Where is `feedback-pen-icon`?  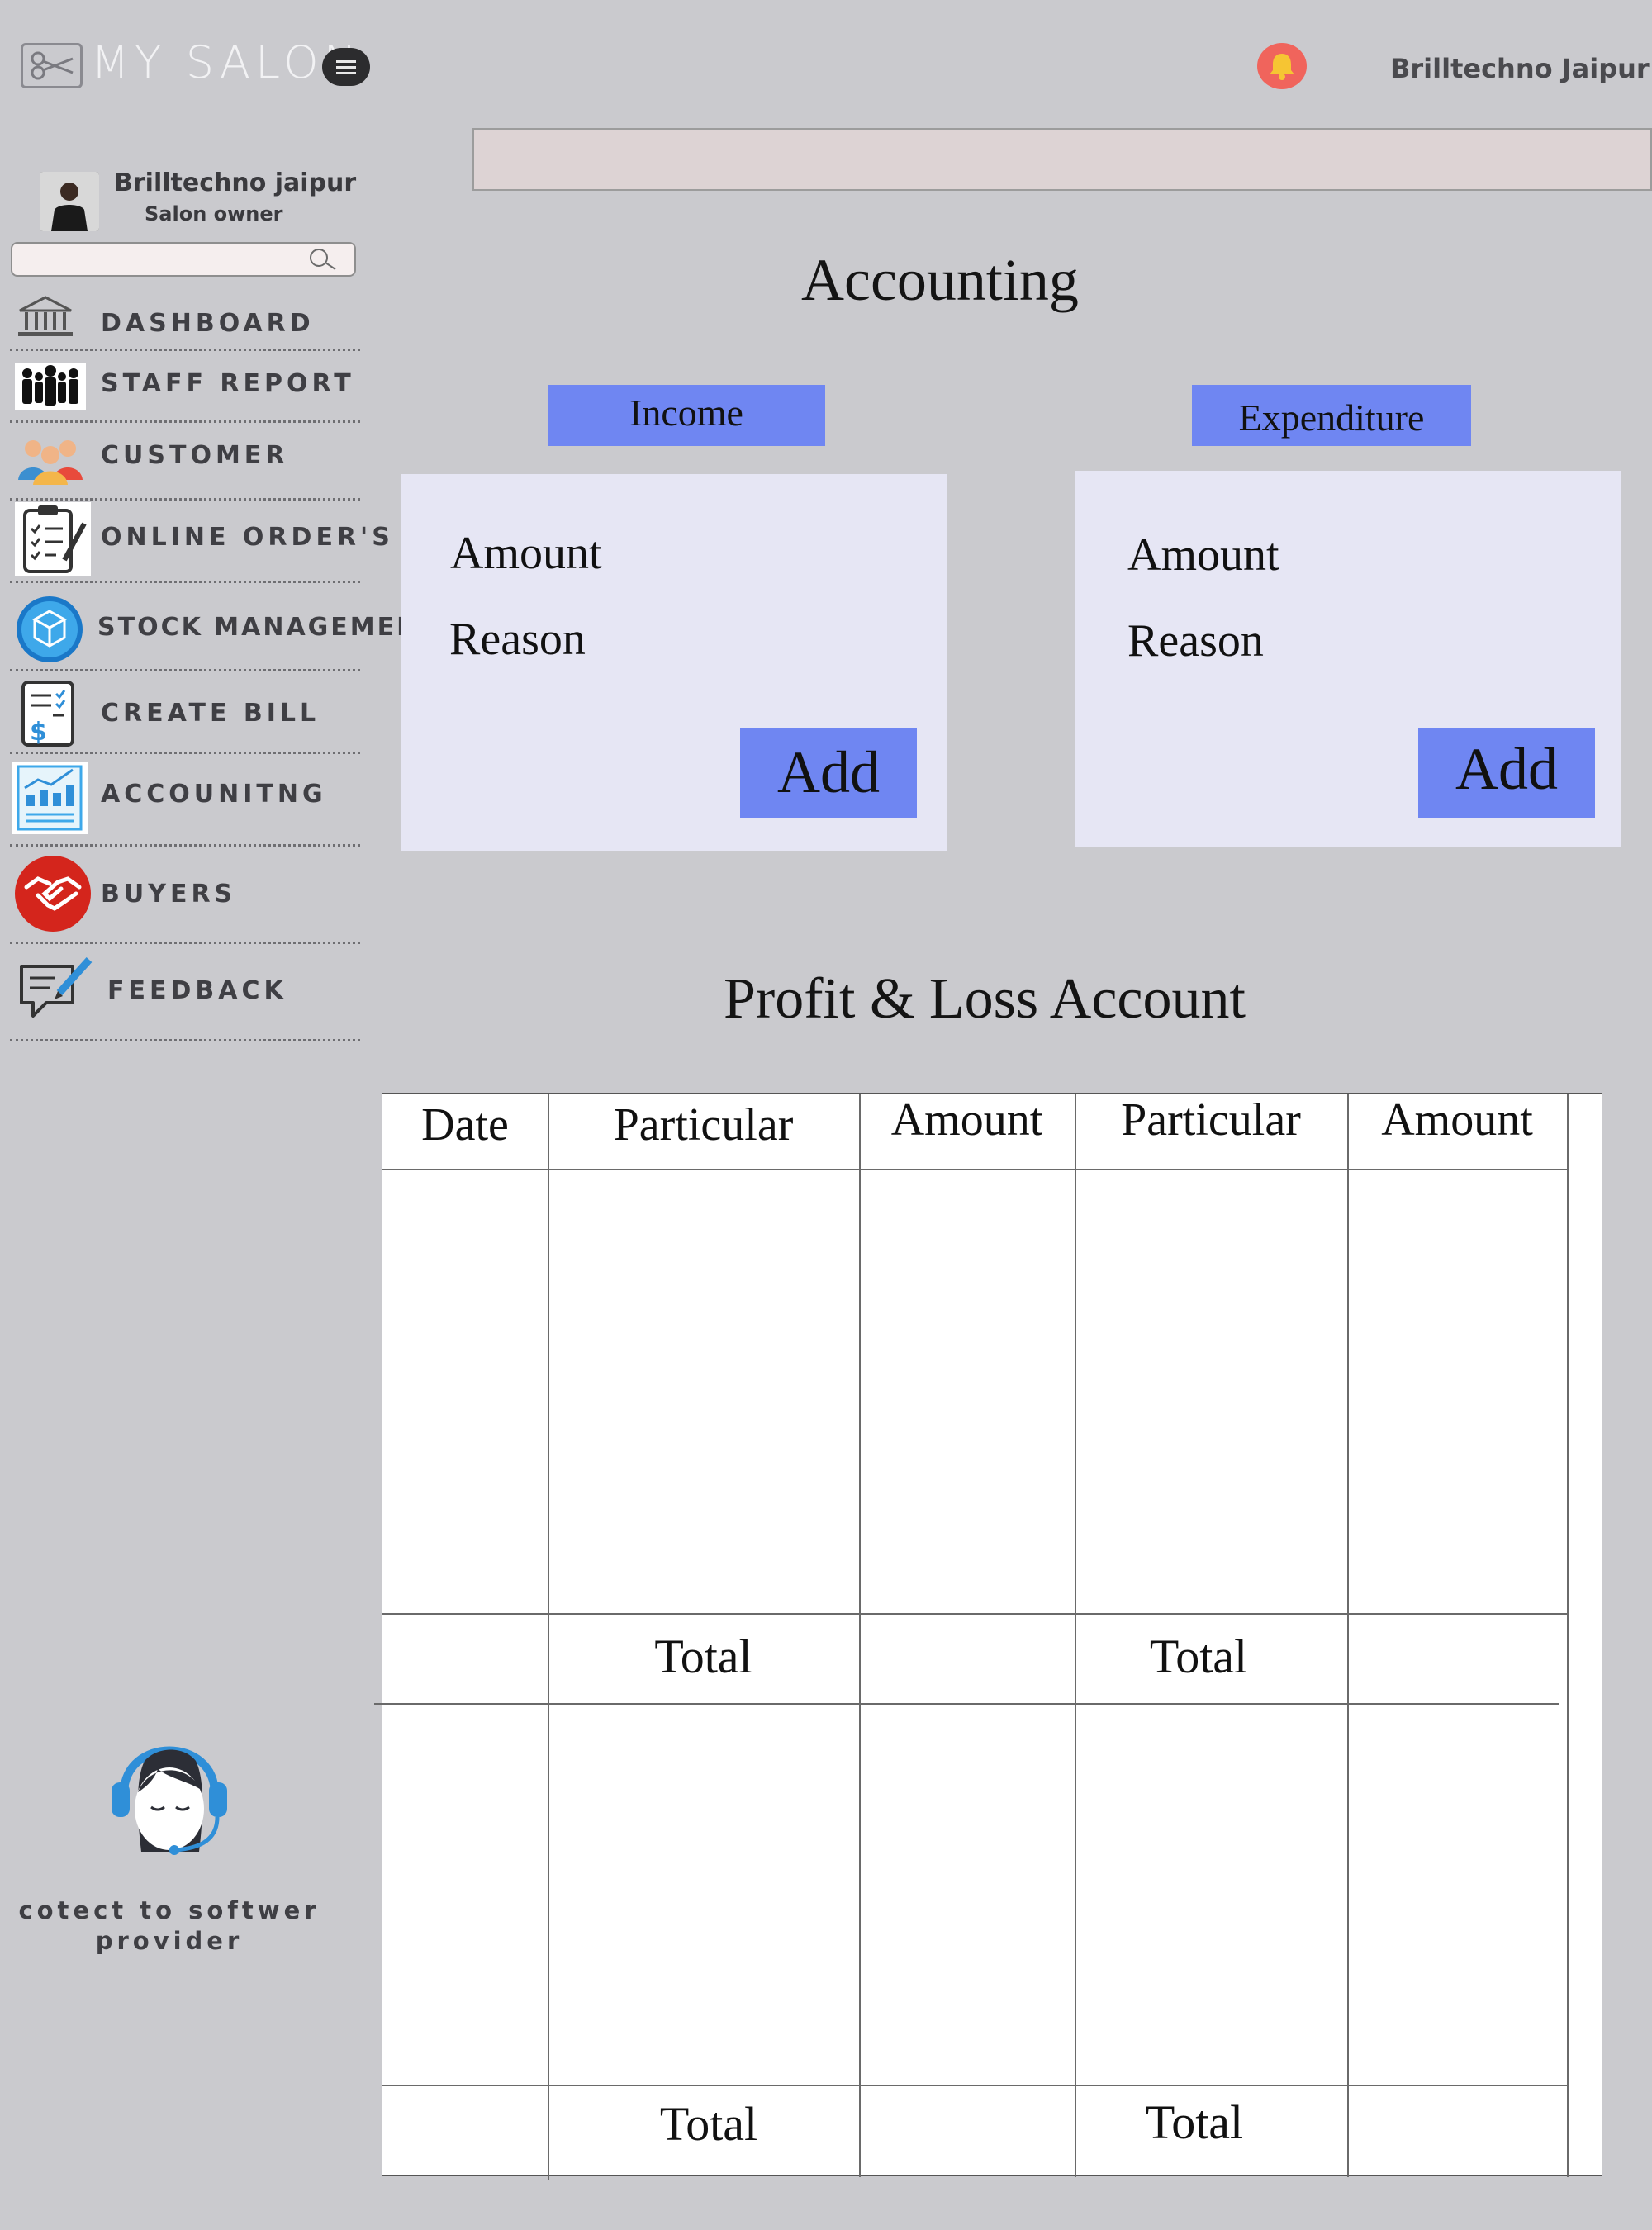
feedback-pen-icon is located at coordinates (56, 990).